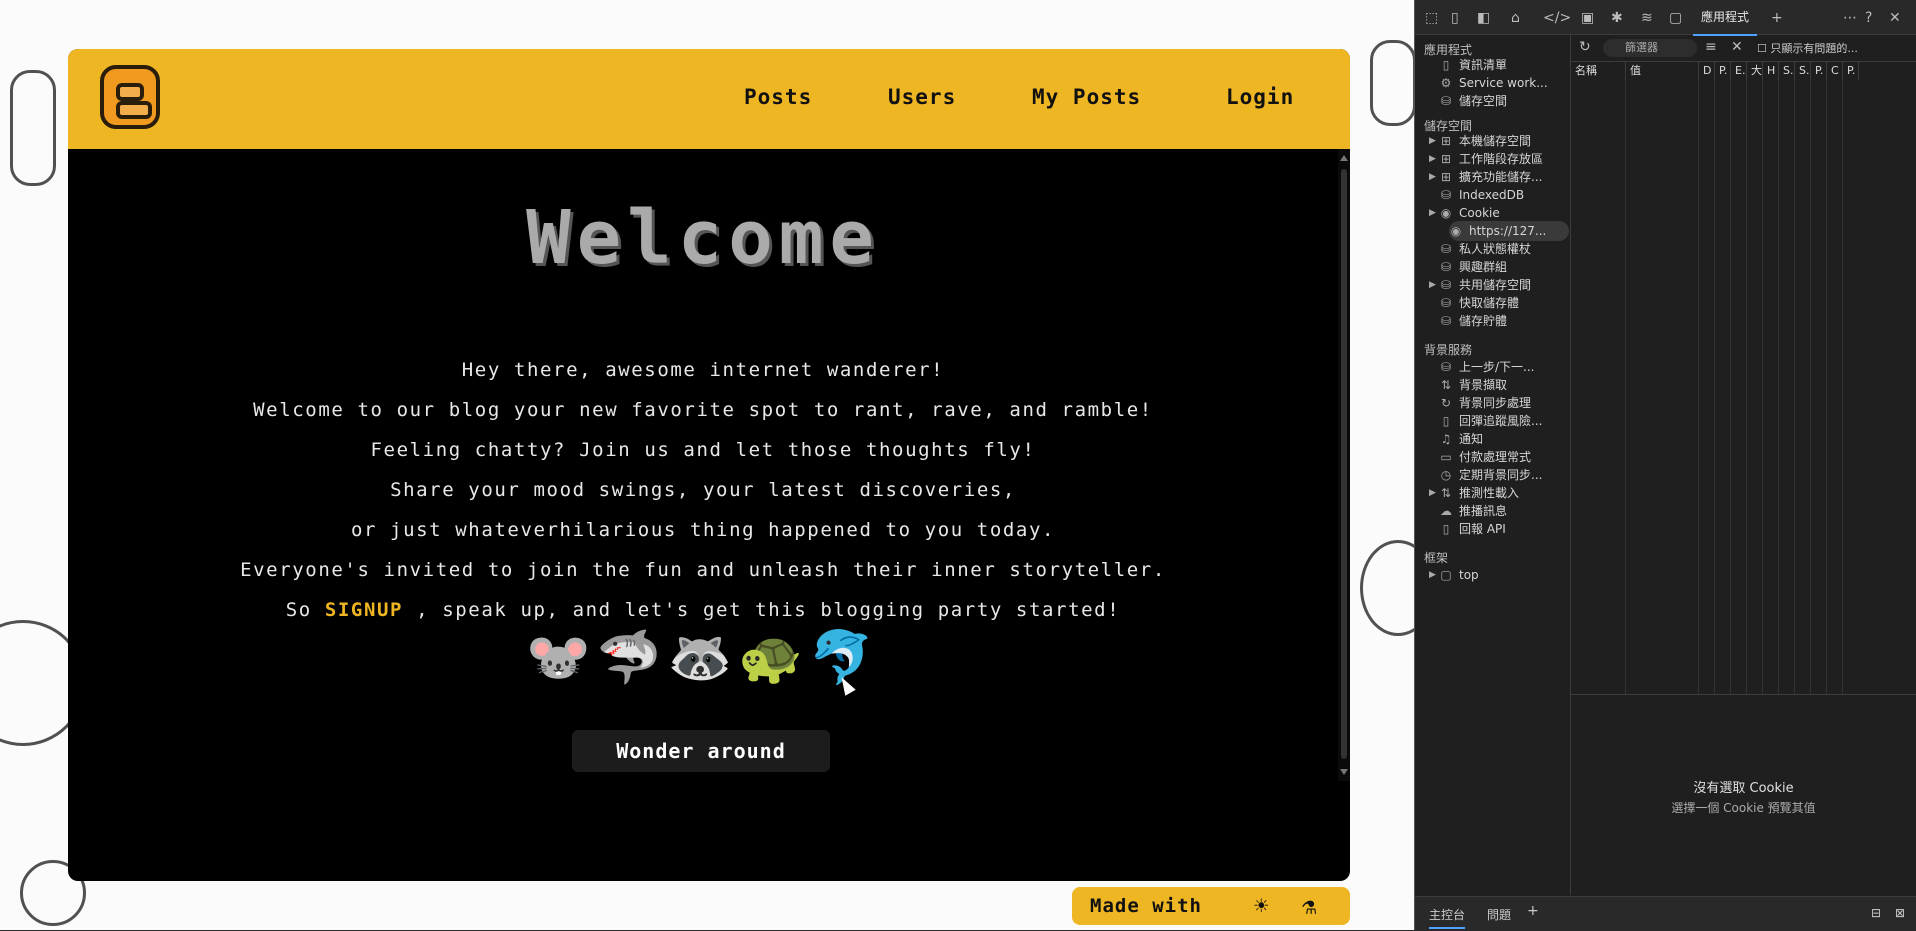 The width and height of the screenshot is (1916, 931). Describe the element at coordinates (1446, 385) in the screenshot. I see `updown-arrows-icon: ⇅` at that location.